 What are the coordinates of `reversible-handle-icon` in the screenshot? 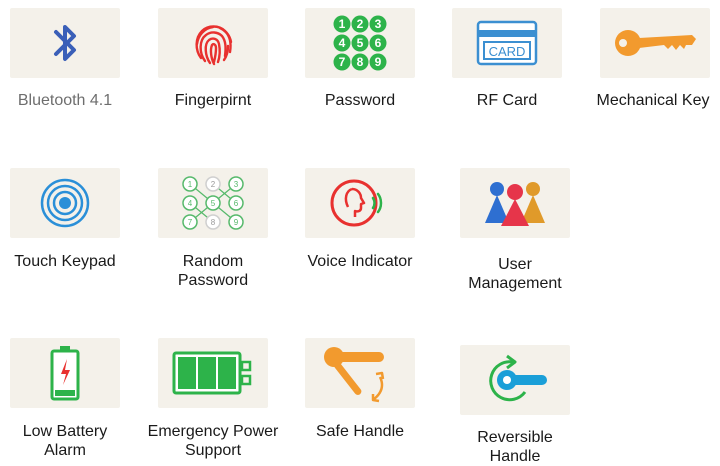 It's located at (515, 380).